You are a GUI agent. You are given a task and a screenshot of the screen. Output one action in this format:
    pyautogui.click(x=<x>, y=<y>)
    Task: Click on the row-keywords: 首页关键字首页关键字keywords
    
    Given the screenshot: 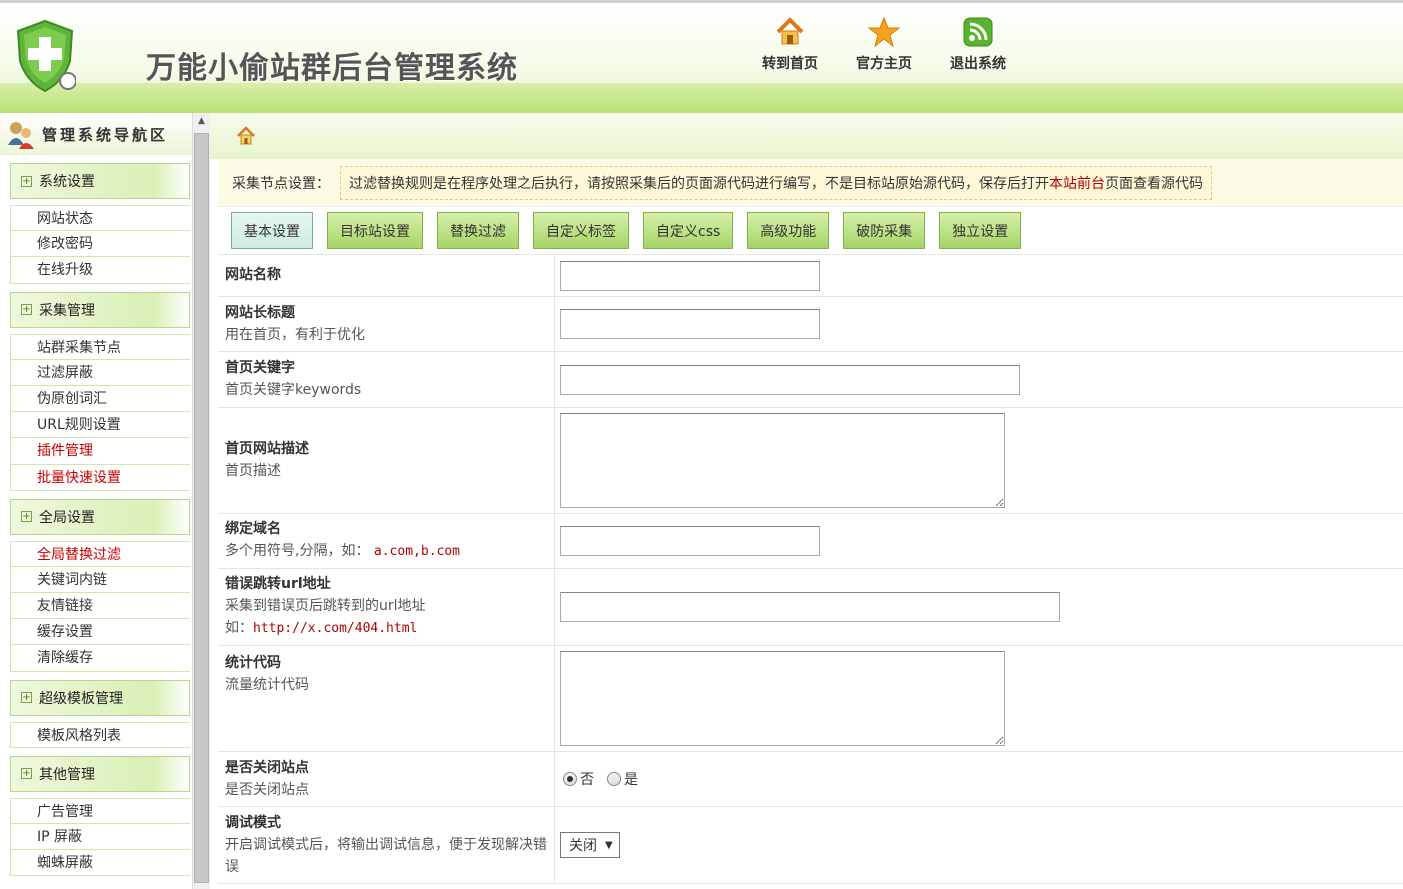 What is the action you would take?
    pyautogui.click(x=810, y=380)
    